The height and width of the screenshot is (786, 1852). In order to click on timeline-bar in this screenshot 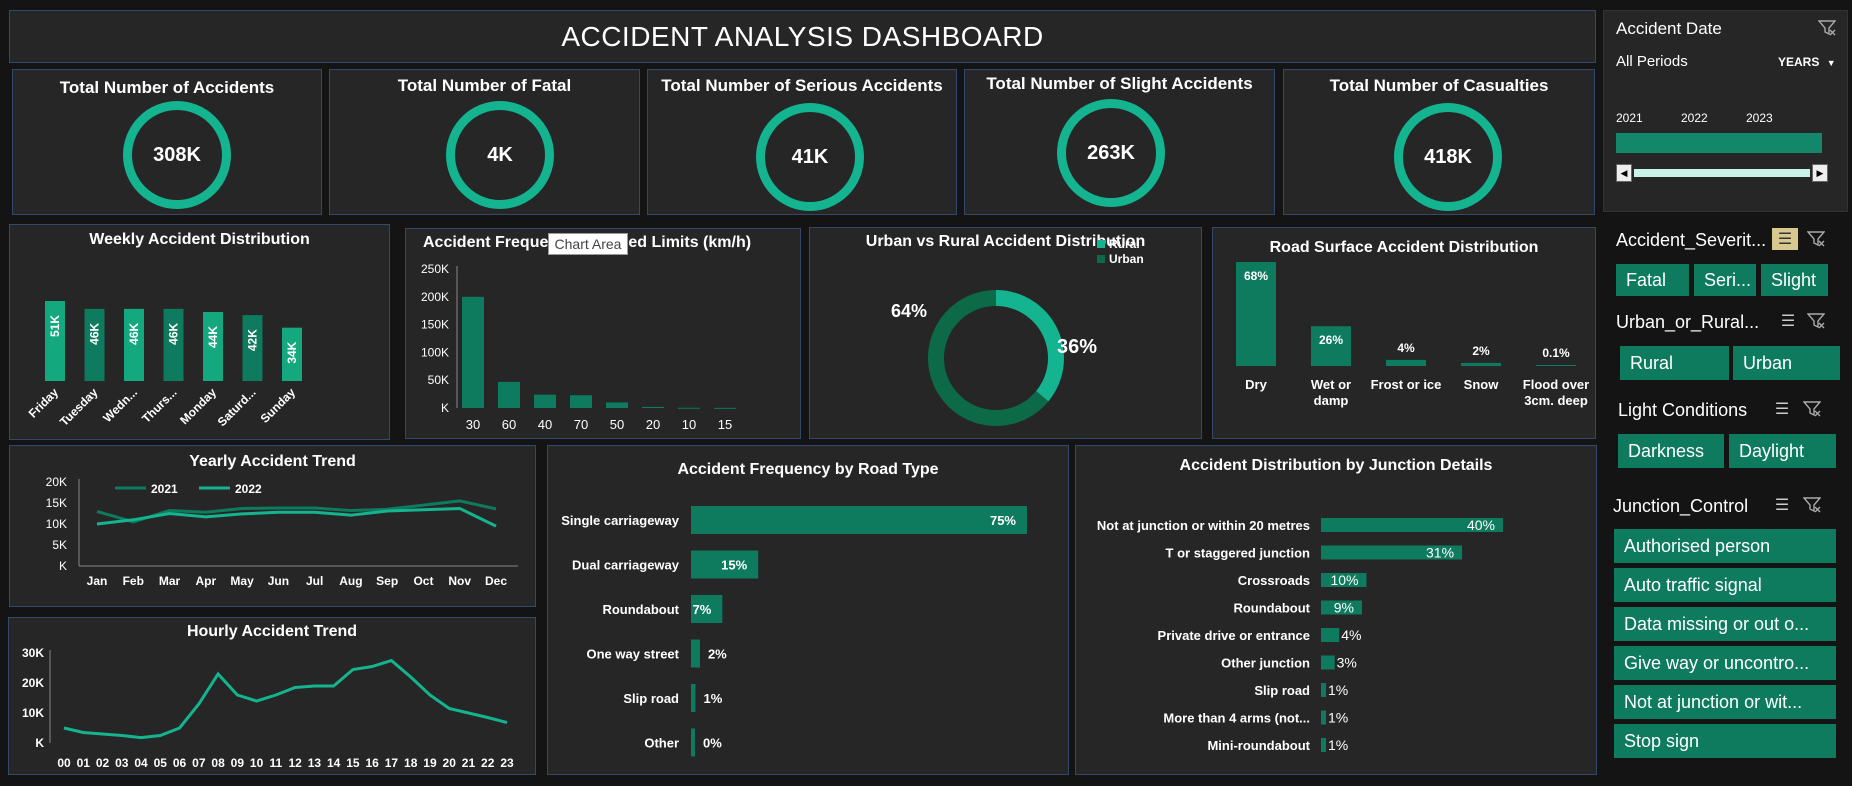, I will do `click(1719, 143)`.